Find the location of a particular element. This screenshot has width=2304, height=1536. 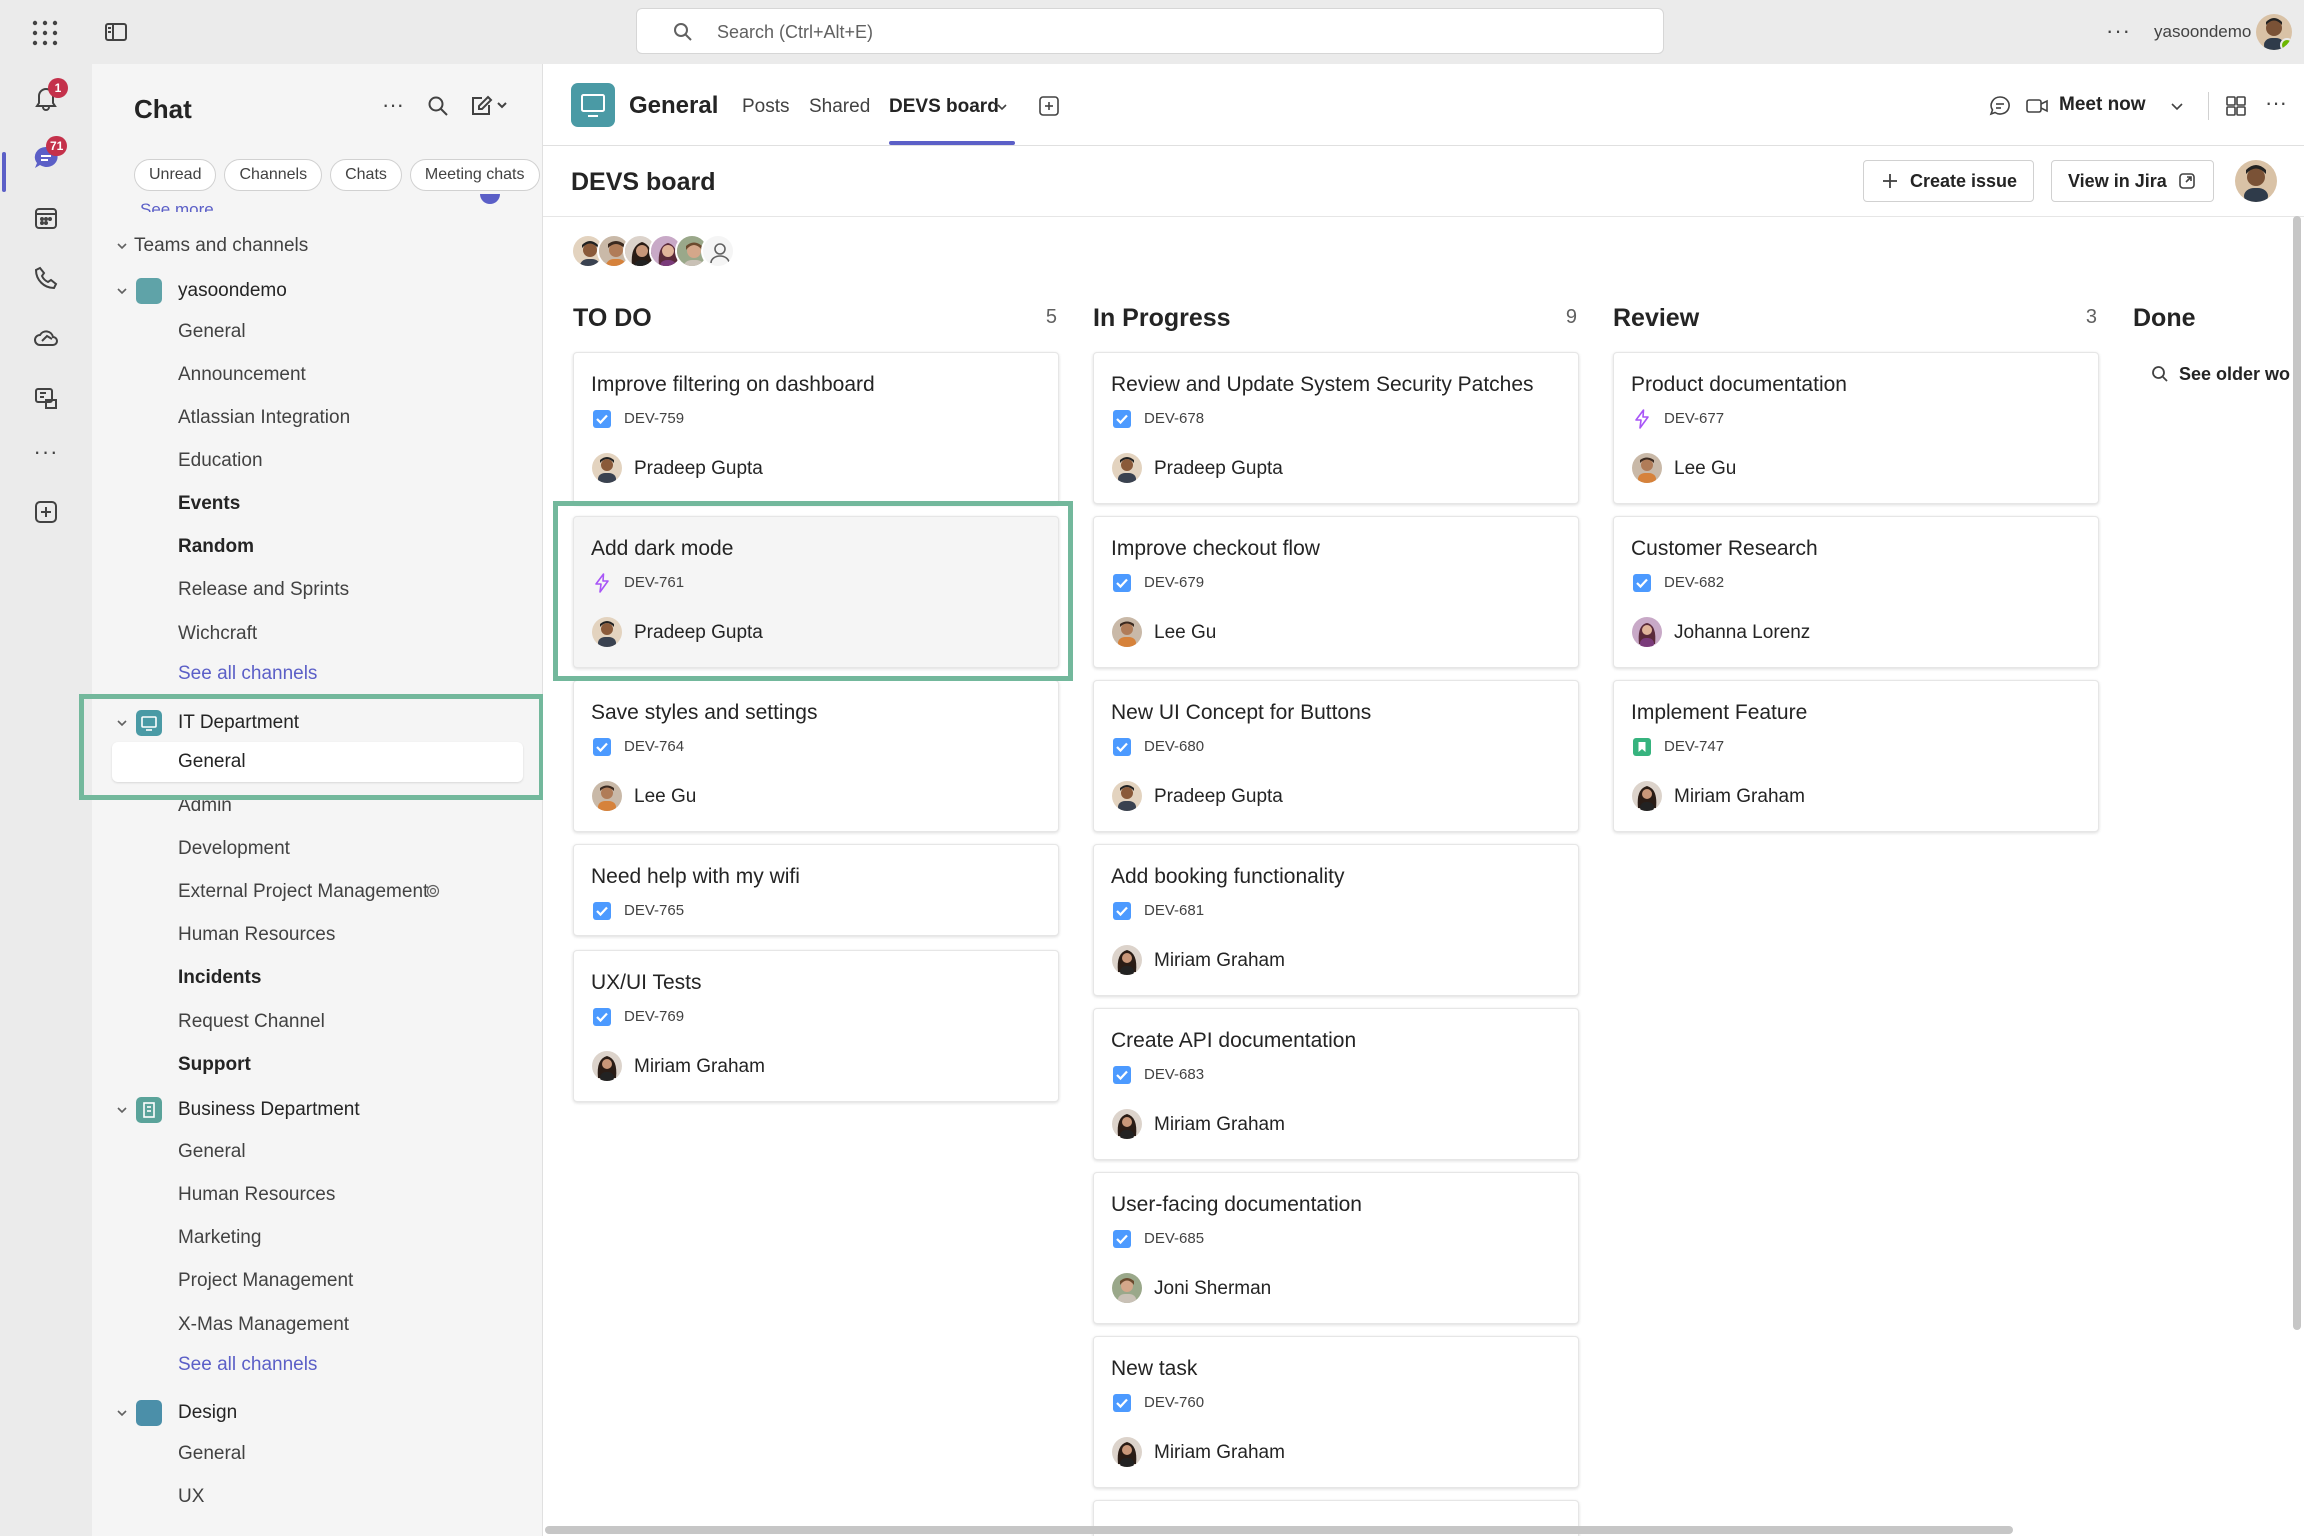

see-older-label: See older wo is located at coordinates (2235, 374).